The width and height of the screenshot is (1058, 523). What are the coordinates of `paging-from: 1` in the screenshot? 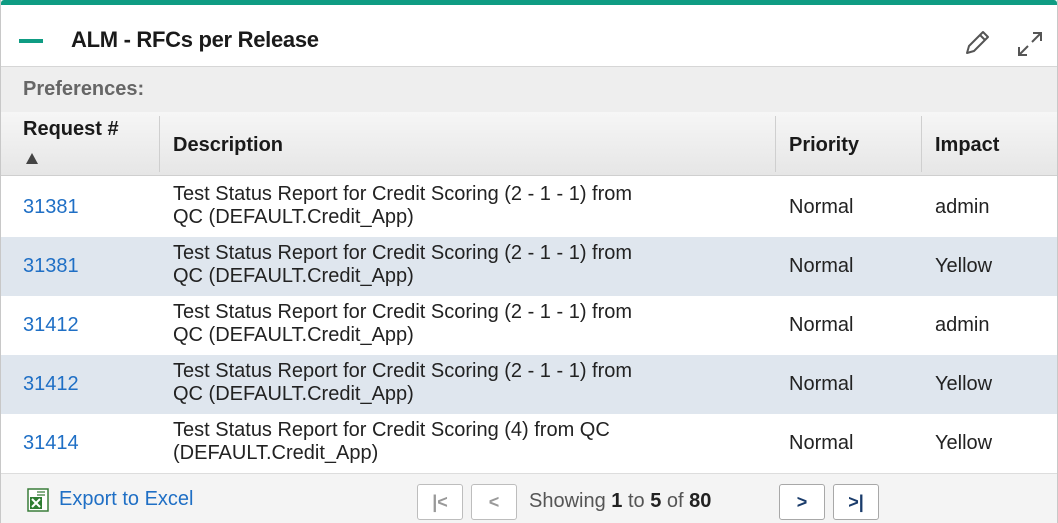 It's located at (617, 501).